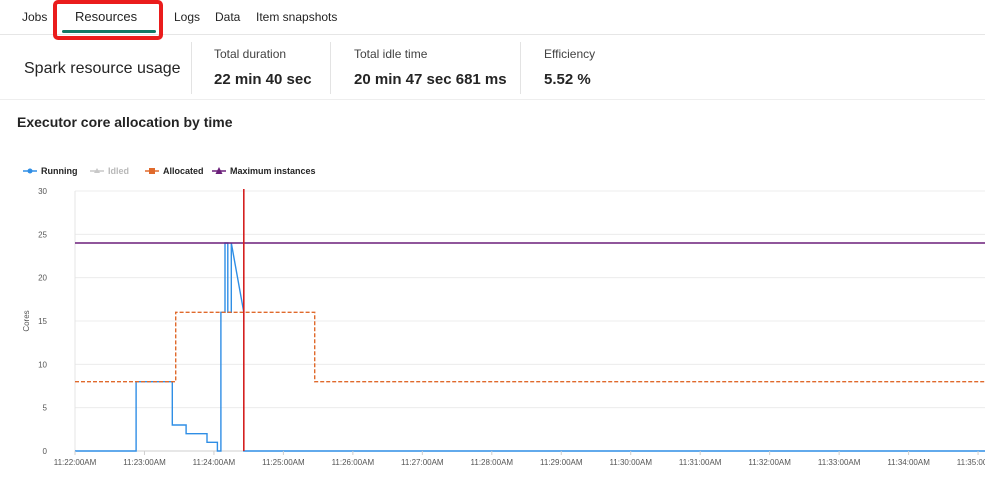 Image resolution: width=985 pixels, height=490 pixels. Describe the element at coordinates (273, 171) in the screenshot. I see `legend-maximum-instances-label: Maximum instances` at that location.